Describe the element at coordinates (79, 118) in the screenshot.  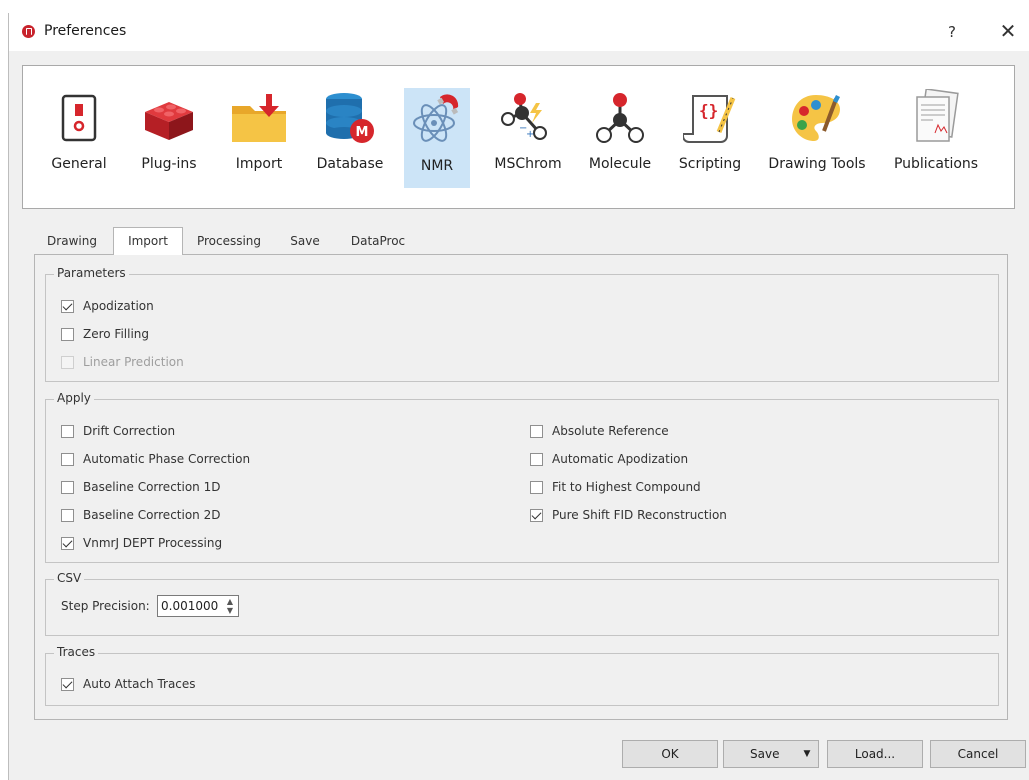
I see `switch-icon` at that location.